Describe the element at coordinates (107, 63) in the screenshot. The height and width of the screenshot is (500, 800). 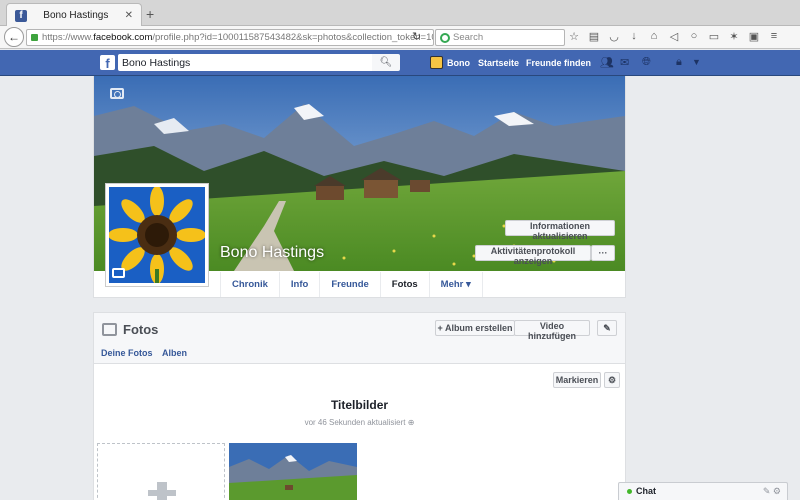
I see `facebook-logo-icon: f` at that location.